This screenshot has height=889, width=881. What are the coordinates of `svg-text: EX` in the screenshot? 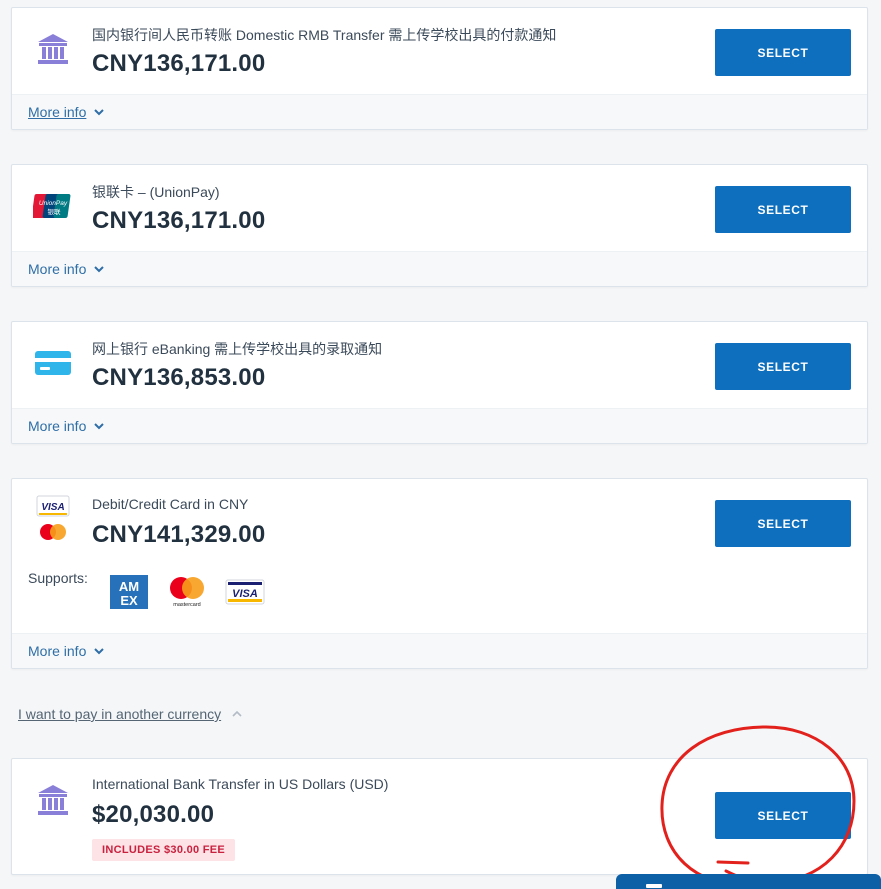 It's located at (129, 600).